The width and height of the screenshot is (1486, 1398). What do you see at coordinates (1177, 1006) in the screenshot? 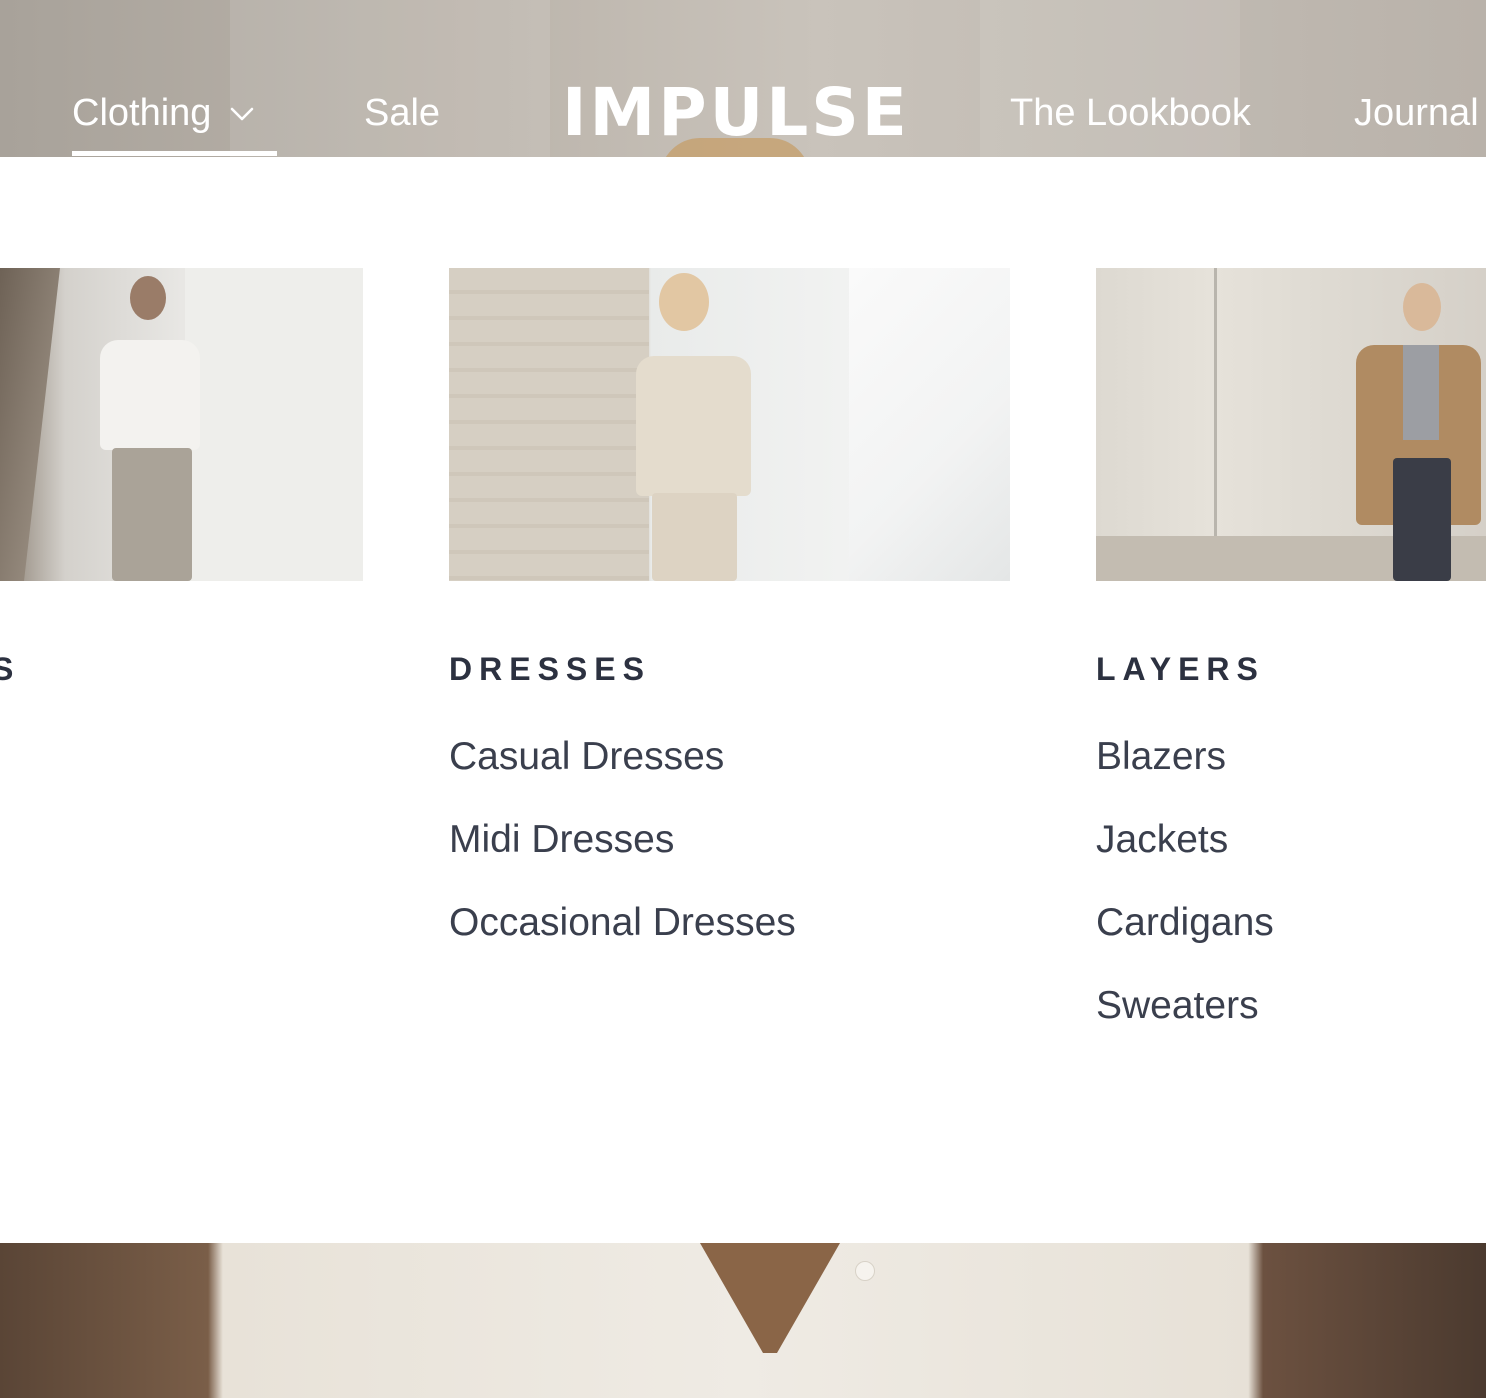
I see `menu-link-sweaters: Sweaters` at bounding box center [1177, 1006].